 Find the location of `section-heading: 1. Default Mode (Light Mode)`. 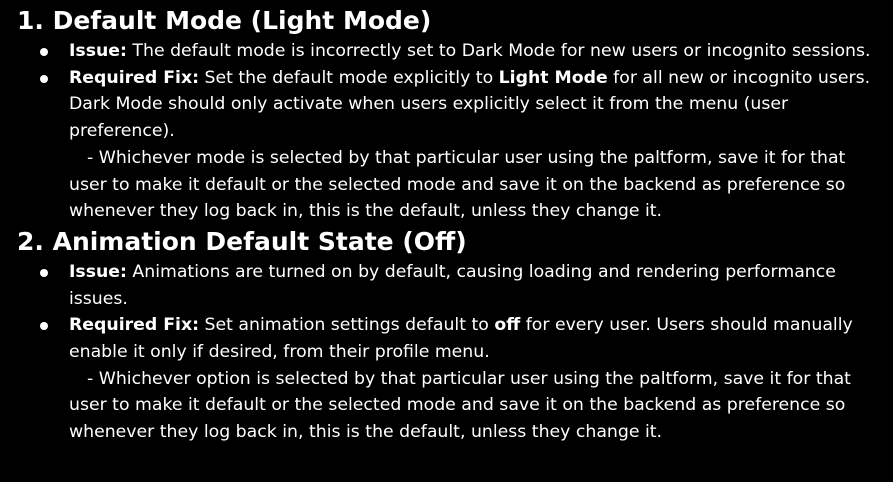

section-heading: 1. Default Mode (Light Mode) is located at coordinates (224, 20).